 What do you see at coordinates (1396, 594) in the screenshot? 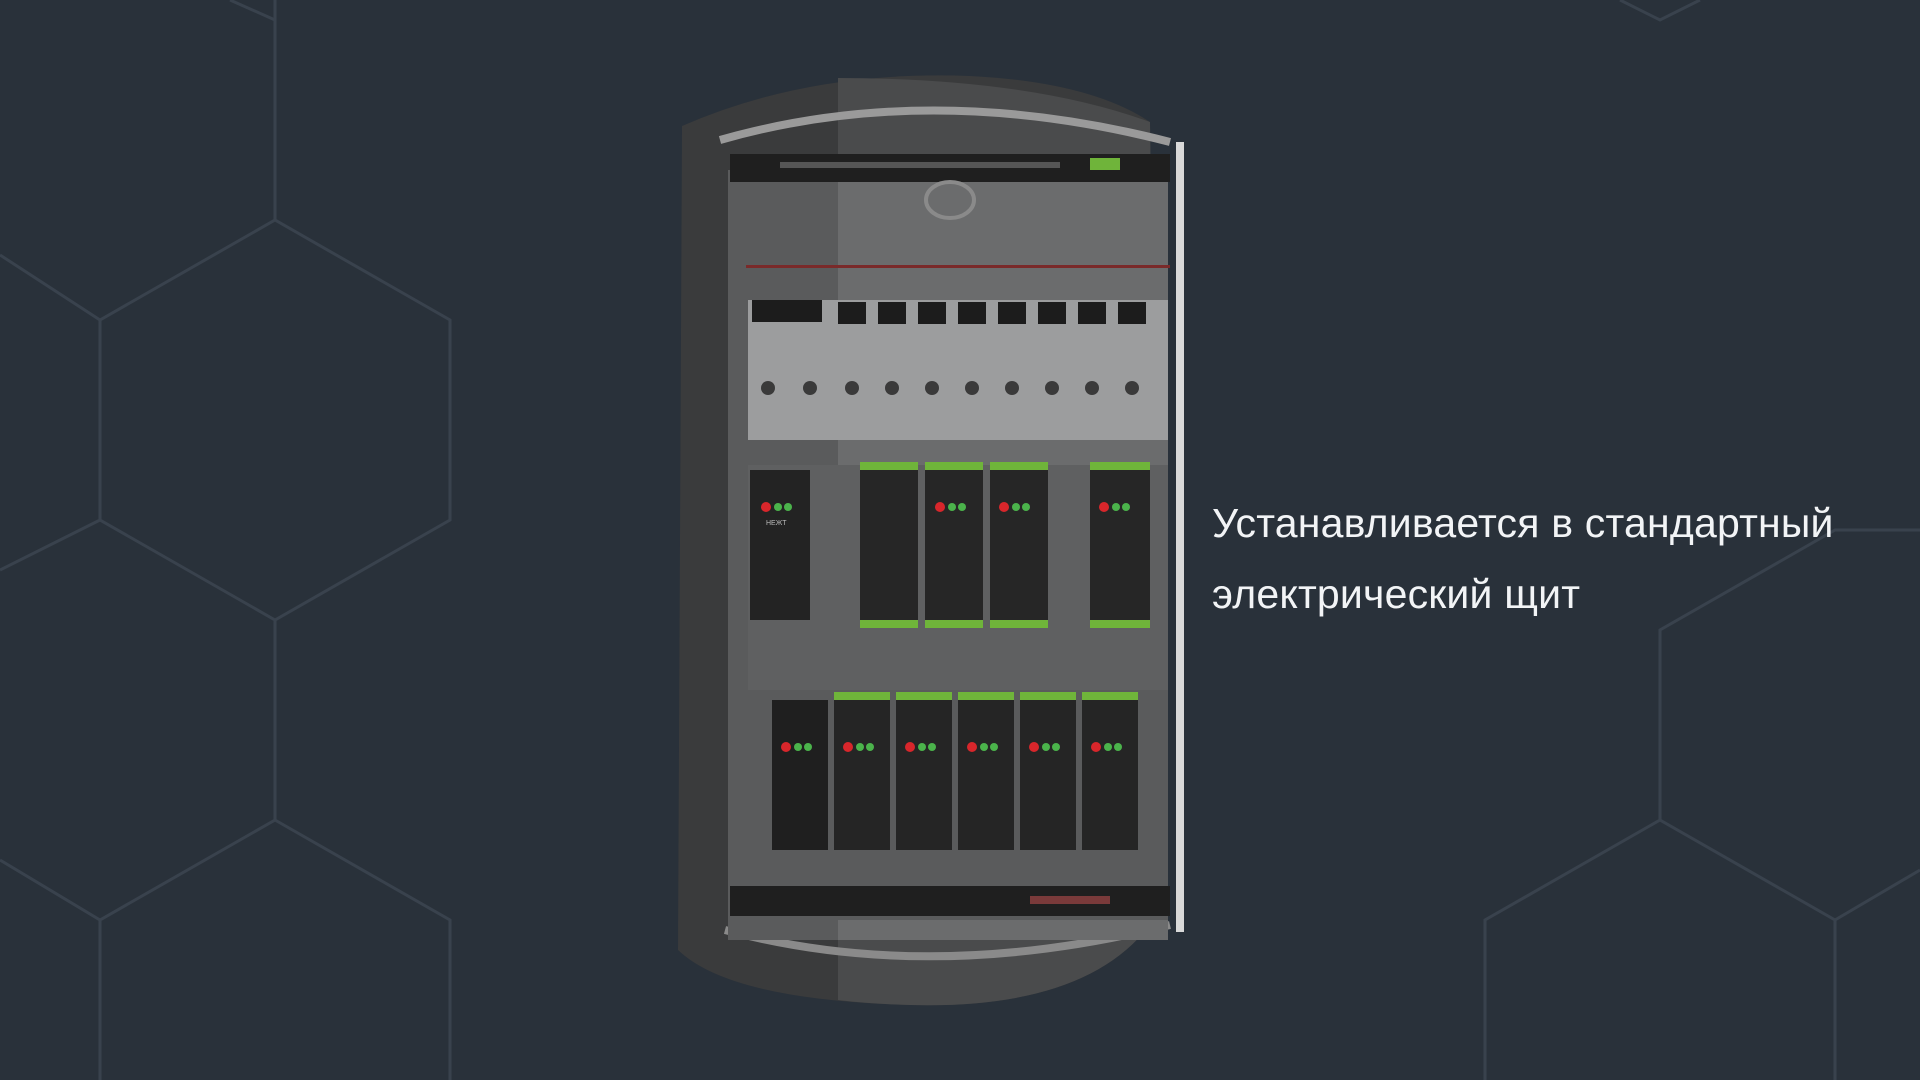
I see `caption-line-2: электрический щит` at bounding box center [1396, 594].